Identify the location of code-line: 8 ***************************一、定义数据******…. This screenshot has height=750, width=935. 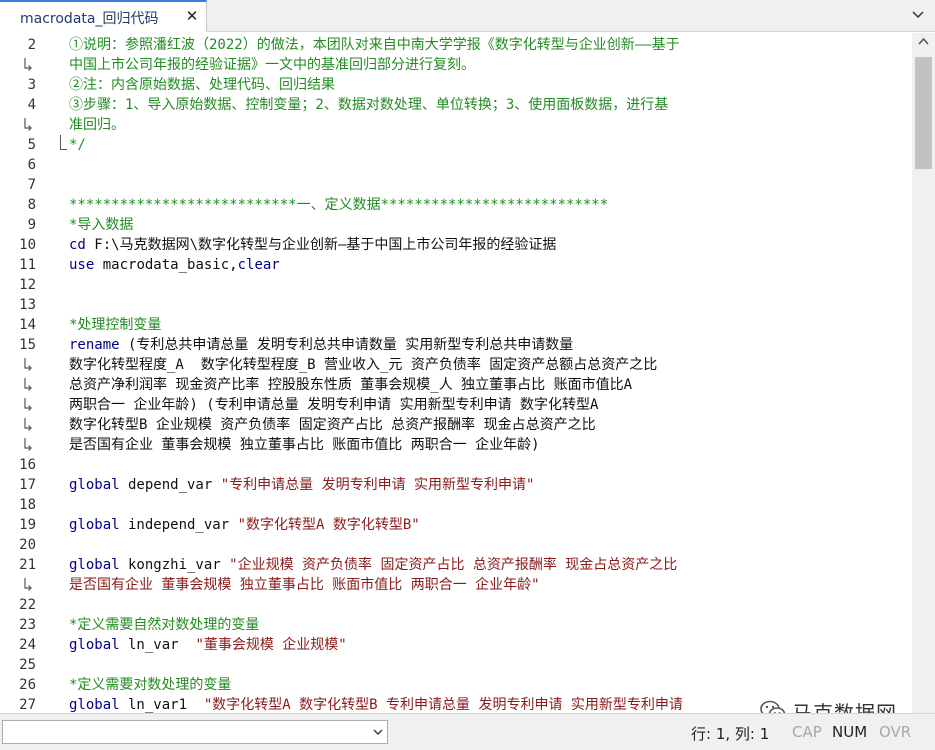
(456, 205).